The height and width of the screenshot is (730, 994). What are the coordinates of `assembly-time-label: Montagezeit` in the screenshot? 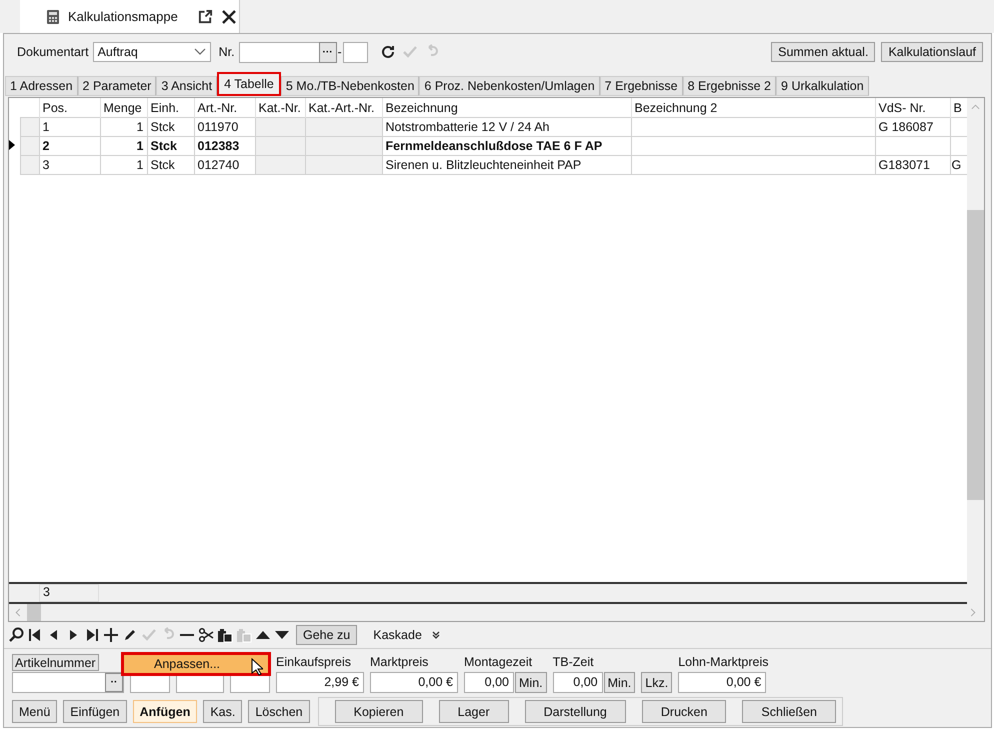 It's located at (499, 663).